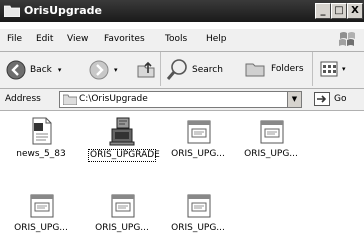  What do you see at coordinates (113, 99) in the screenshot?
I see `address-value: C:\OrisUpgrade` at bounding box center [113, 99].